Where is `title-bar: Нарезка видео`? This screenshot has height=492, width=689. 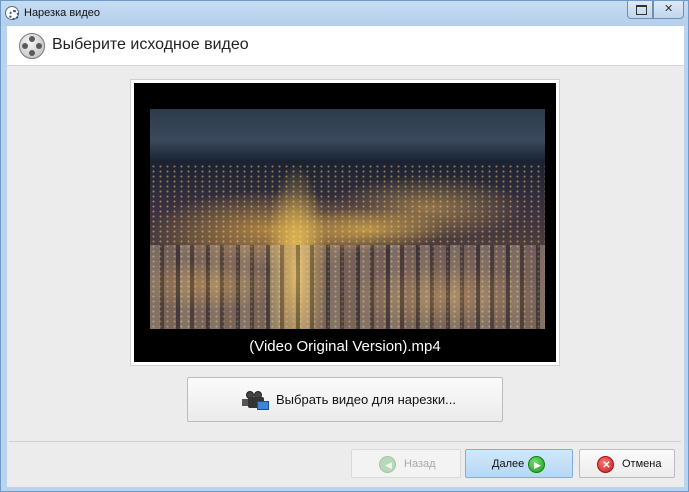
title-bar: Нарезка видео is located at coordinates (344, 13).